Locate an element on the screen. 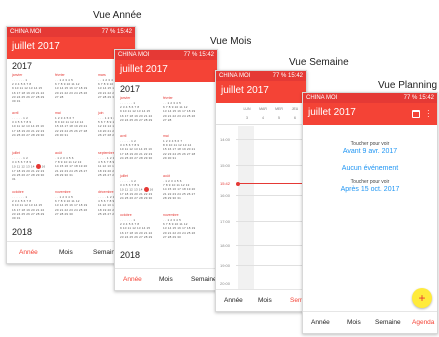 The height and width of the screenshot is (337, 439). bottom-nav: Année Mois Sem is located at coordinates (261, 300).